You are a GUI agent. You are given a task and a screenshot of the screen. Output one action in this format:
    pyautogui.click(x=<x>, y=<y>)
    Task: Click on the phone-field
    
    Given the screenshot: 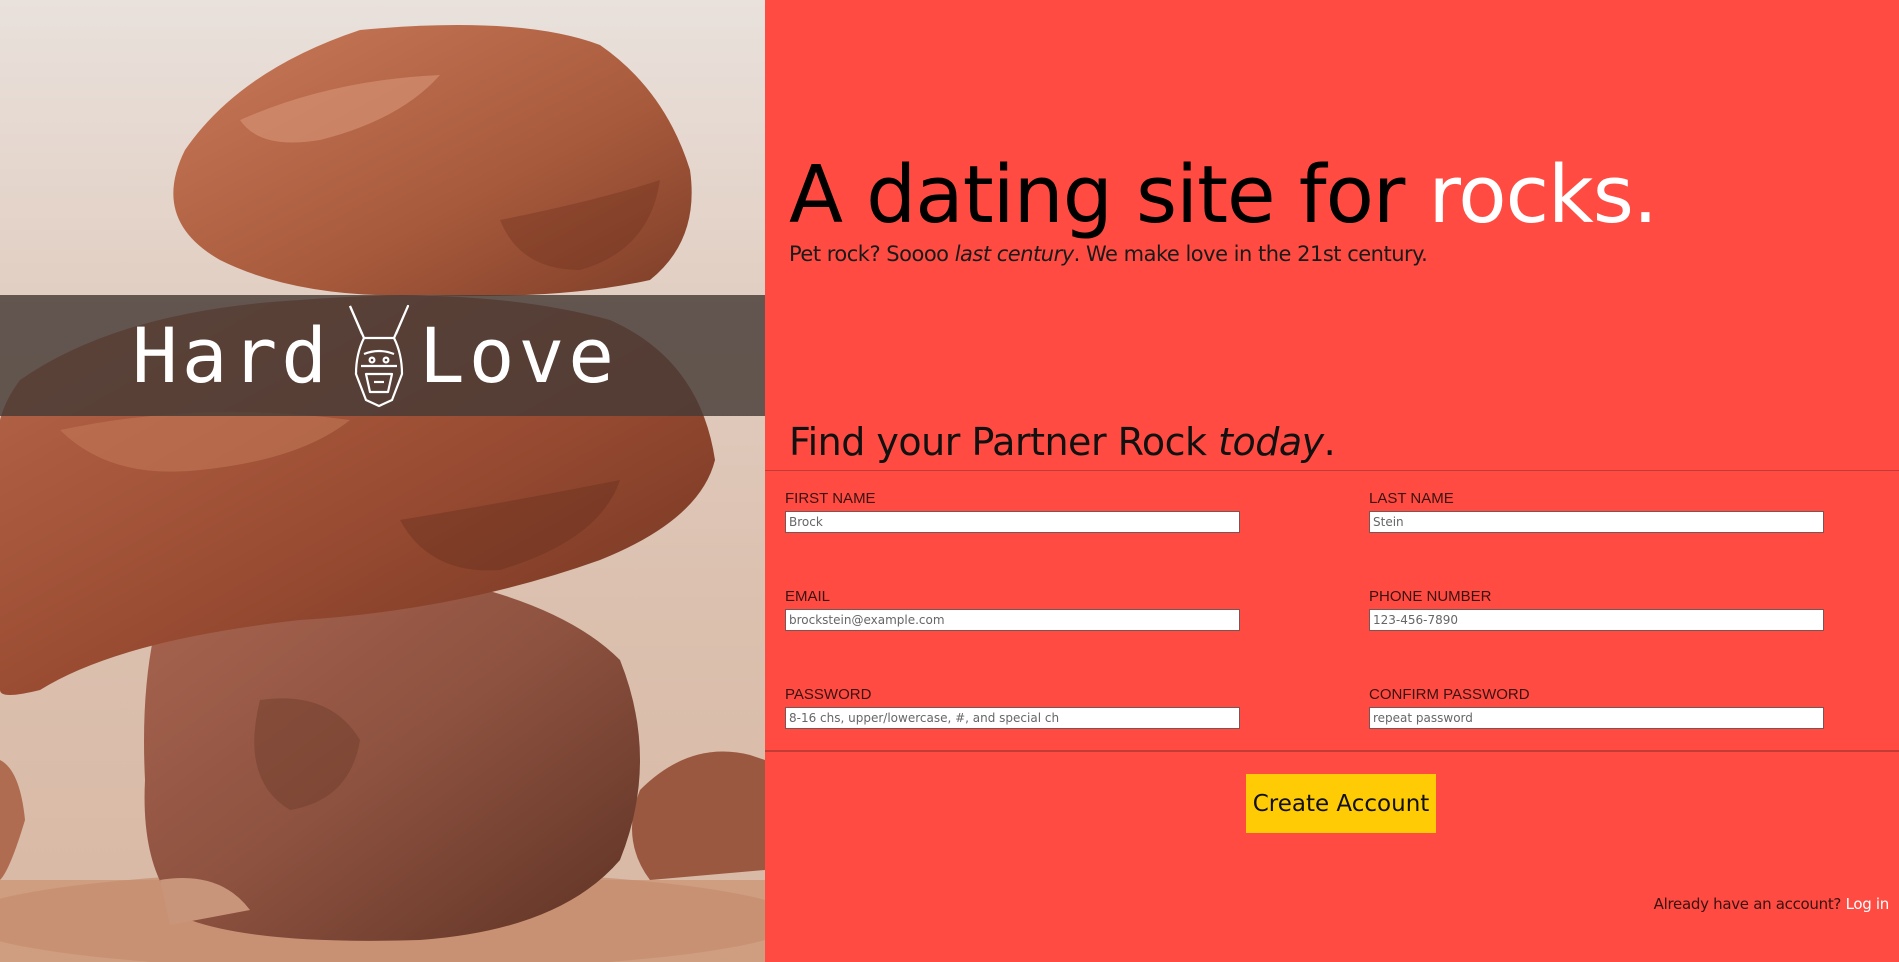 What is the action you would take?
    pyautogui.click(x=1596, y=620)
    